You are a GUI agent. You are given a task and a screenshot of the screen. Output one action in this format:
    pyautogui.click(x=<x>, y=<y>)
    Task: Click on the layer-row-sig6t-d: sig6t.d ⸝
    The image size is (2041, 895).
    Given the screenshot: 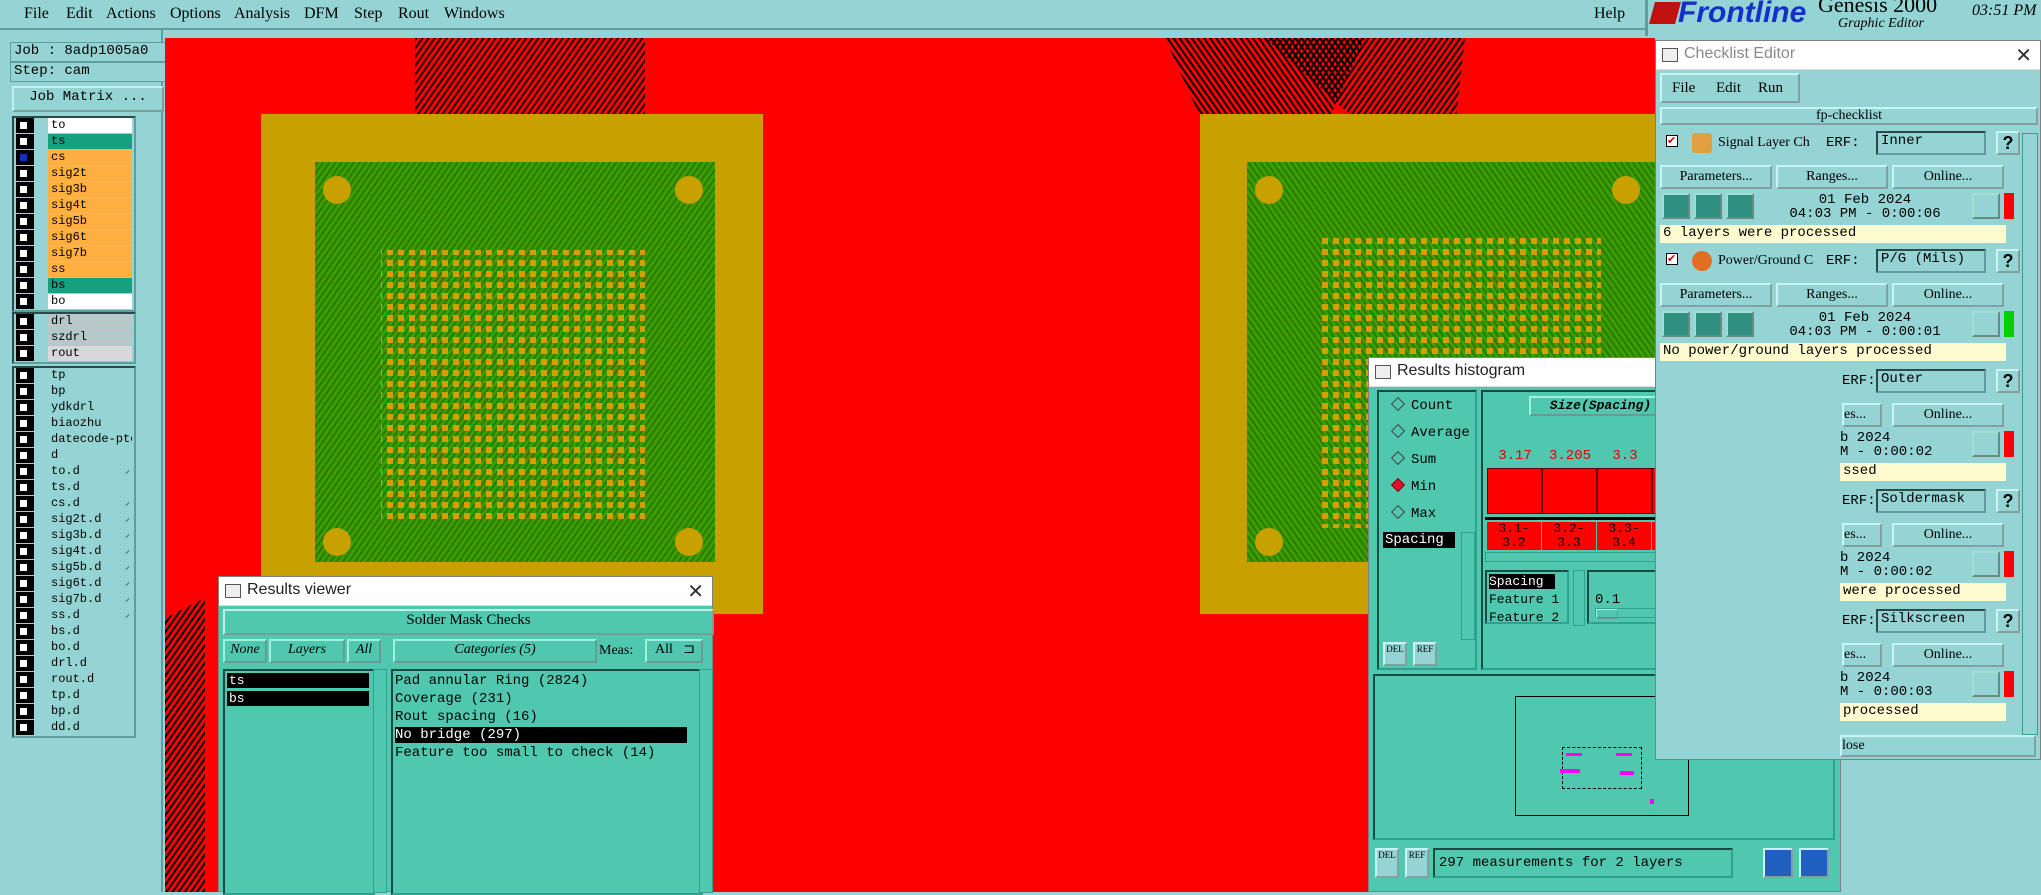 What is the action you would take?
    pyautogui.click(x=74, y=584)
    